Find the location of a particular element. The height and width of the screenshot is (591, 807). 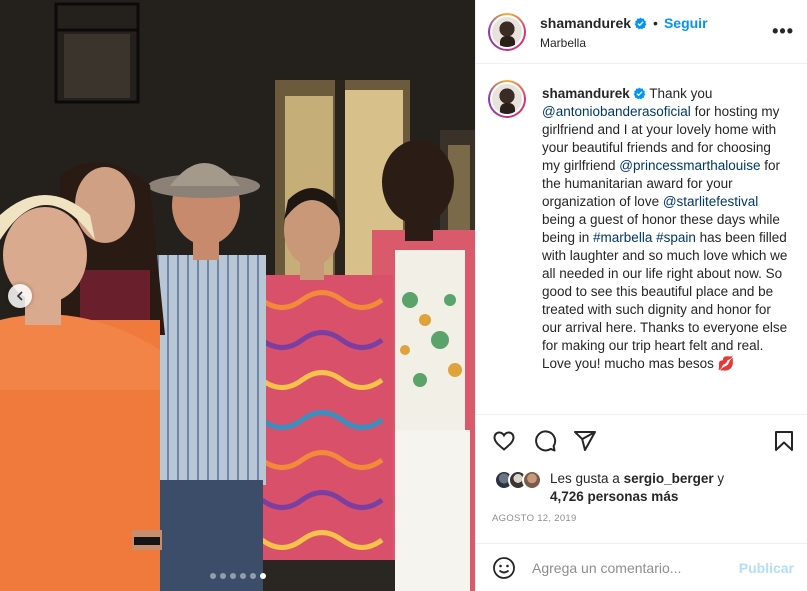

liker-username-link: sergio_berger is located at coordinates (669, 478).